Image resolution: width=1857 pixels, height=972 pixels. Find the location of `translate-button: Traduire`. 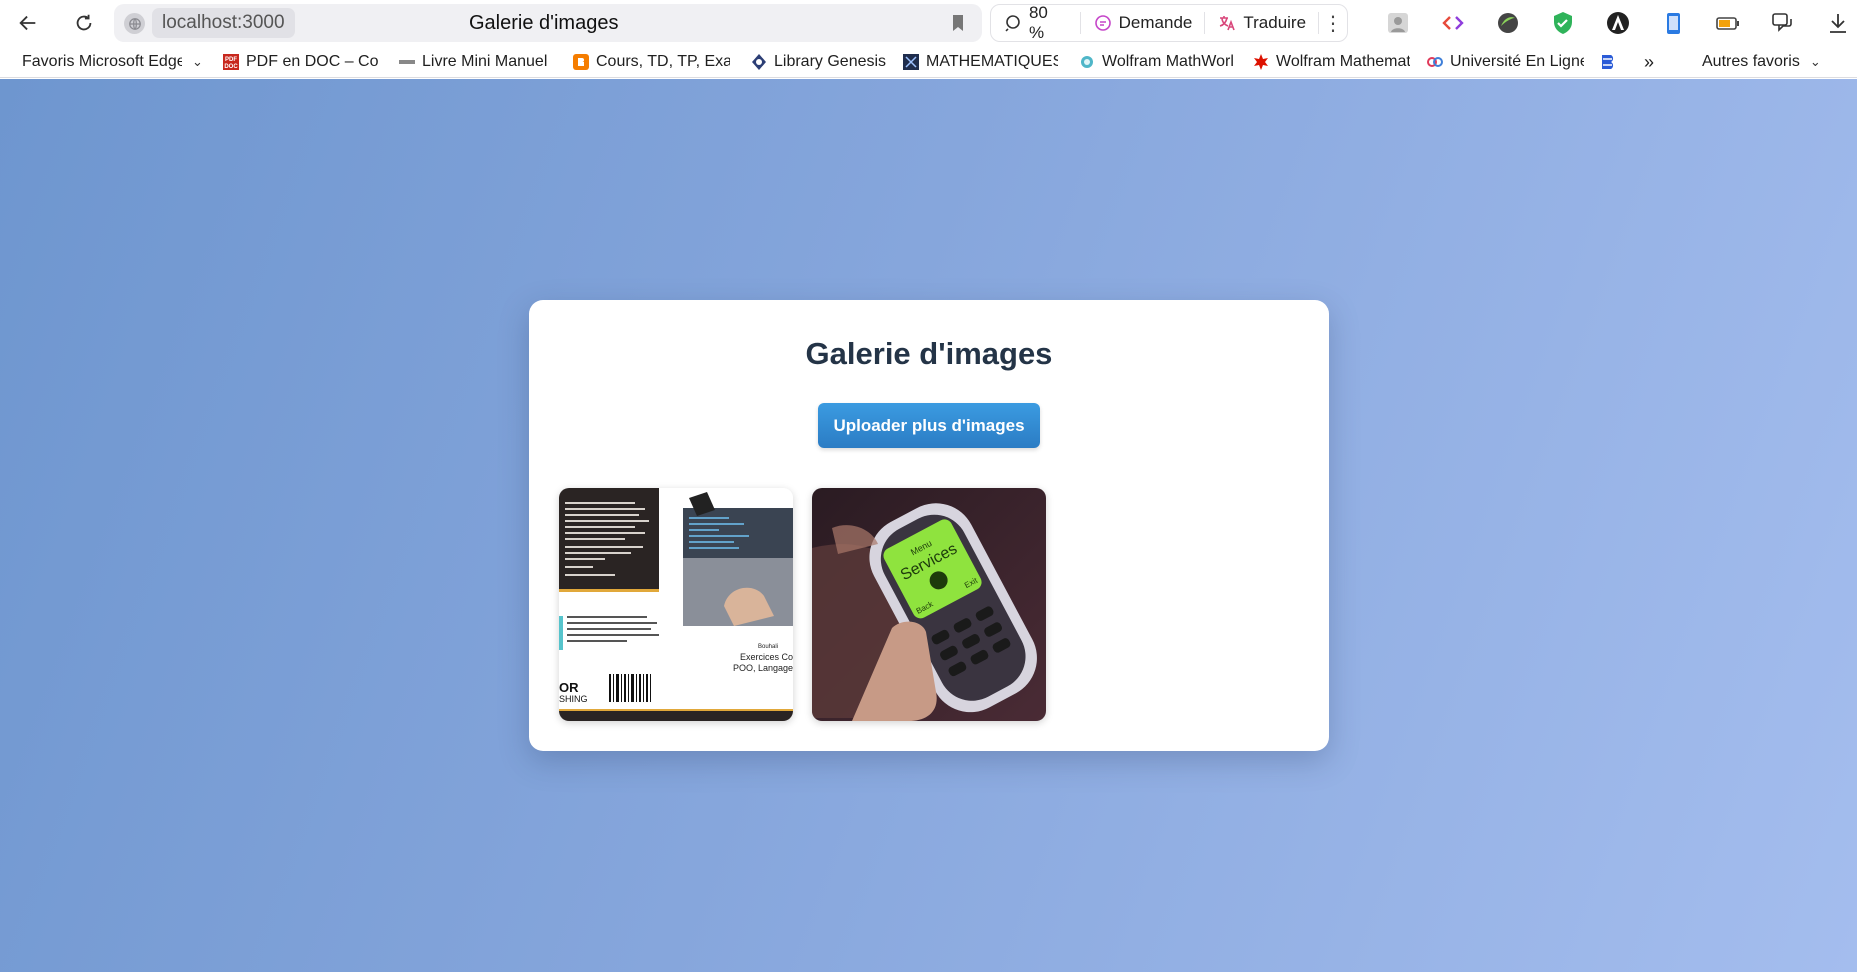

translate-button: Traduire is located at coordinates (1261, 23).